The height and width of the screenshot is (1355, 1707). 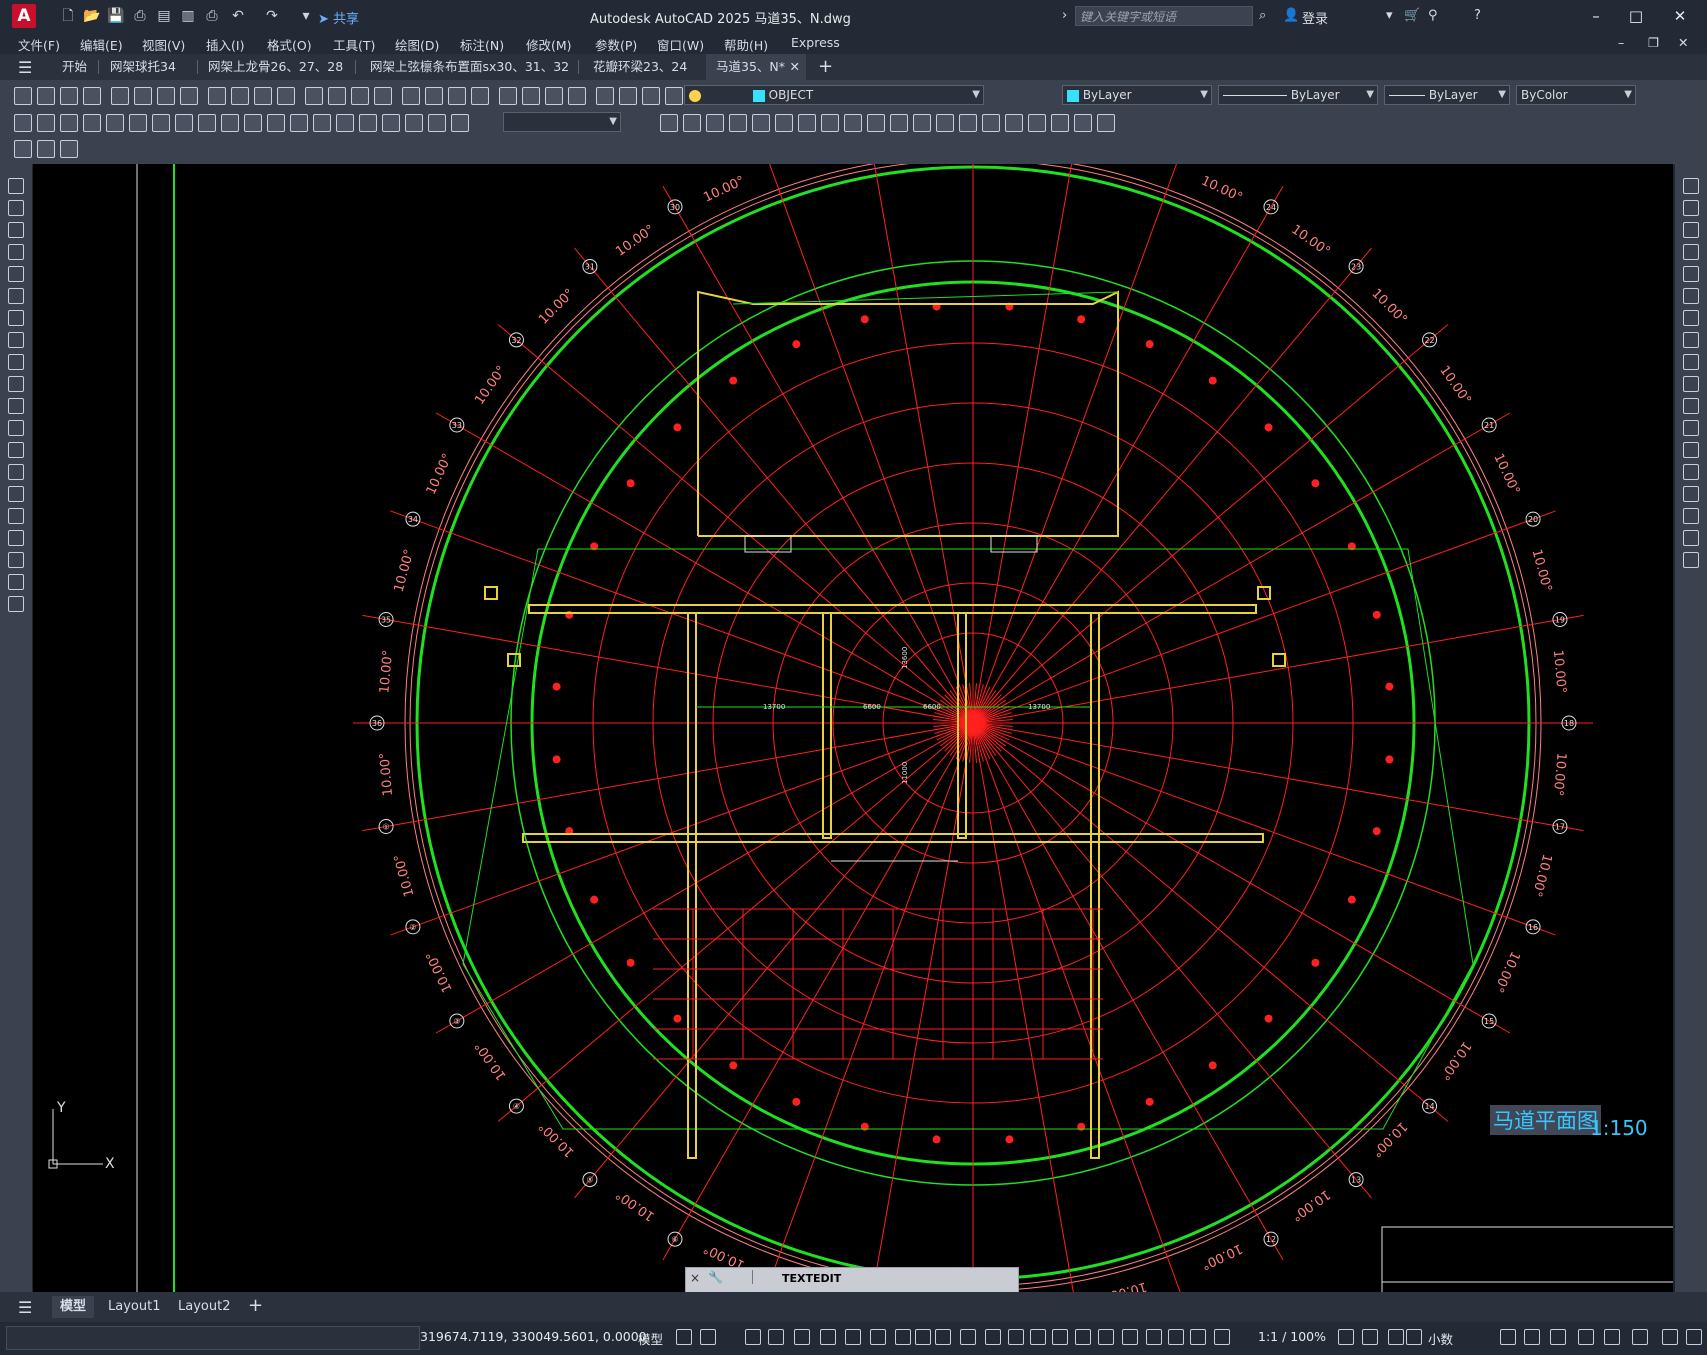 What do you see at coordinates (1064, 15) in the screenshot?
I see `search-expand-icon: ›` at bounding box center [1064, 15].